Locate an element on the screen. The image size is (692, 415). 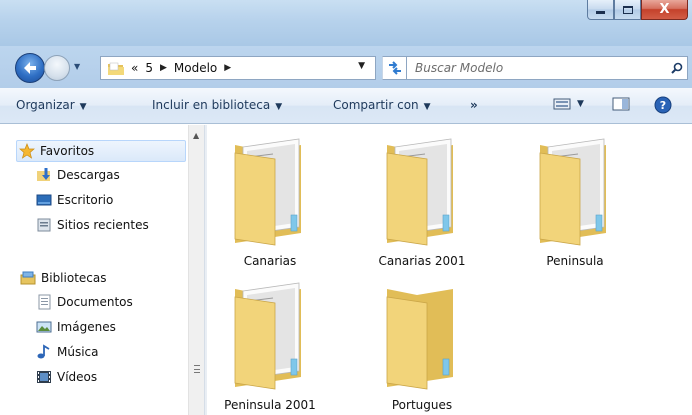
breadcrumb-overflow: « is located at coordinates (134, 68).